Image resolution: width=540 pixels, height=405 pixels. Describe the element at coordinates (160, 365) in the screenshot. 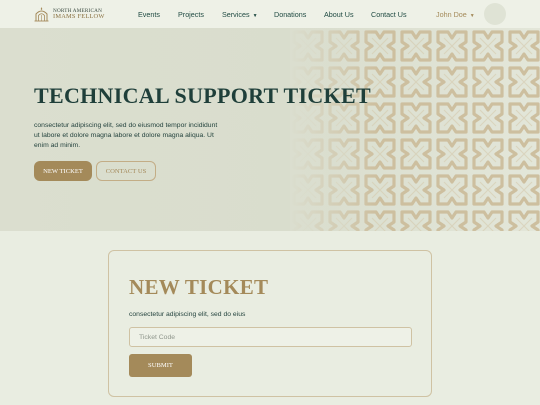

I see `submit-button: SUBMIT` at that location.